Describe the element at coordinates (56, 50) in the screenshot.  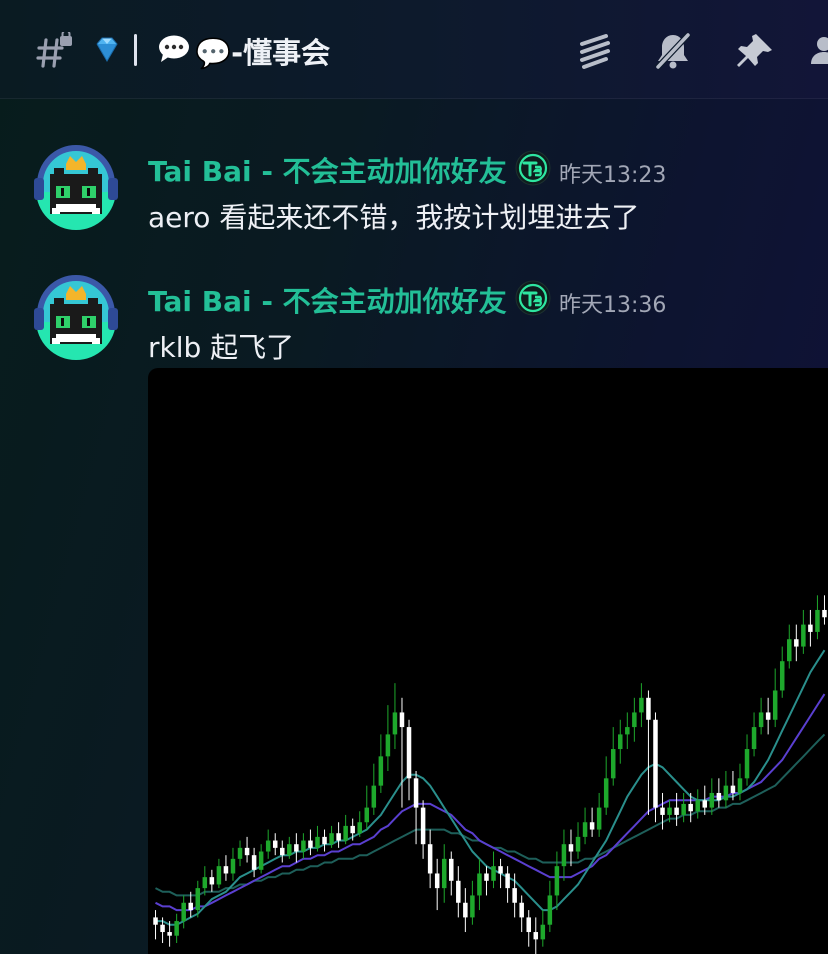
I see `locked-channel-hash-icon` at that location.